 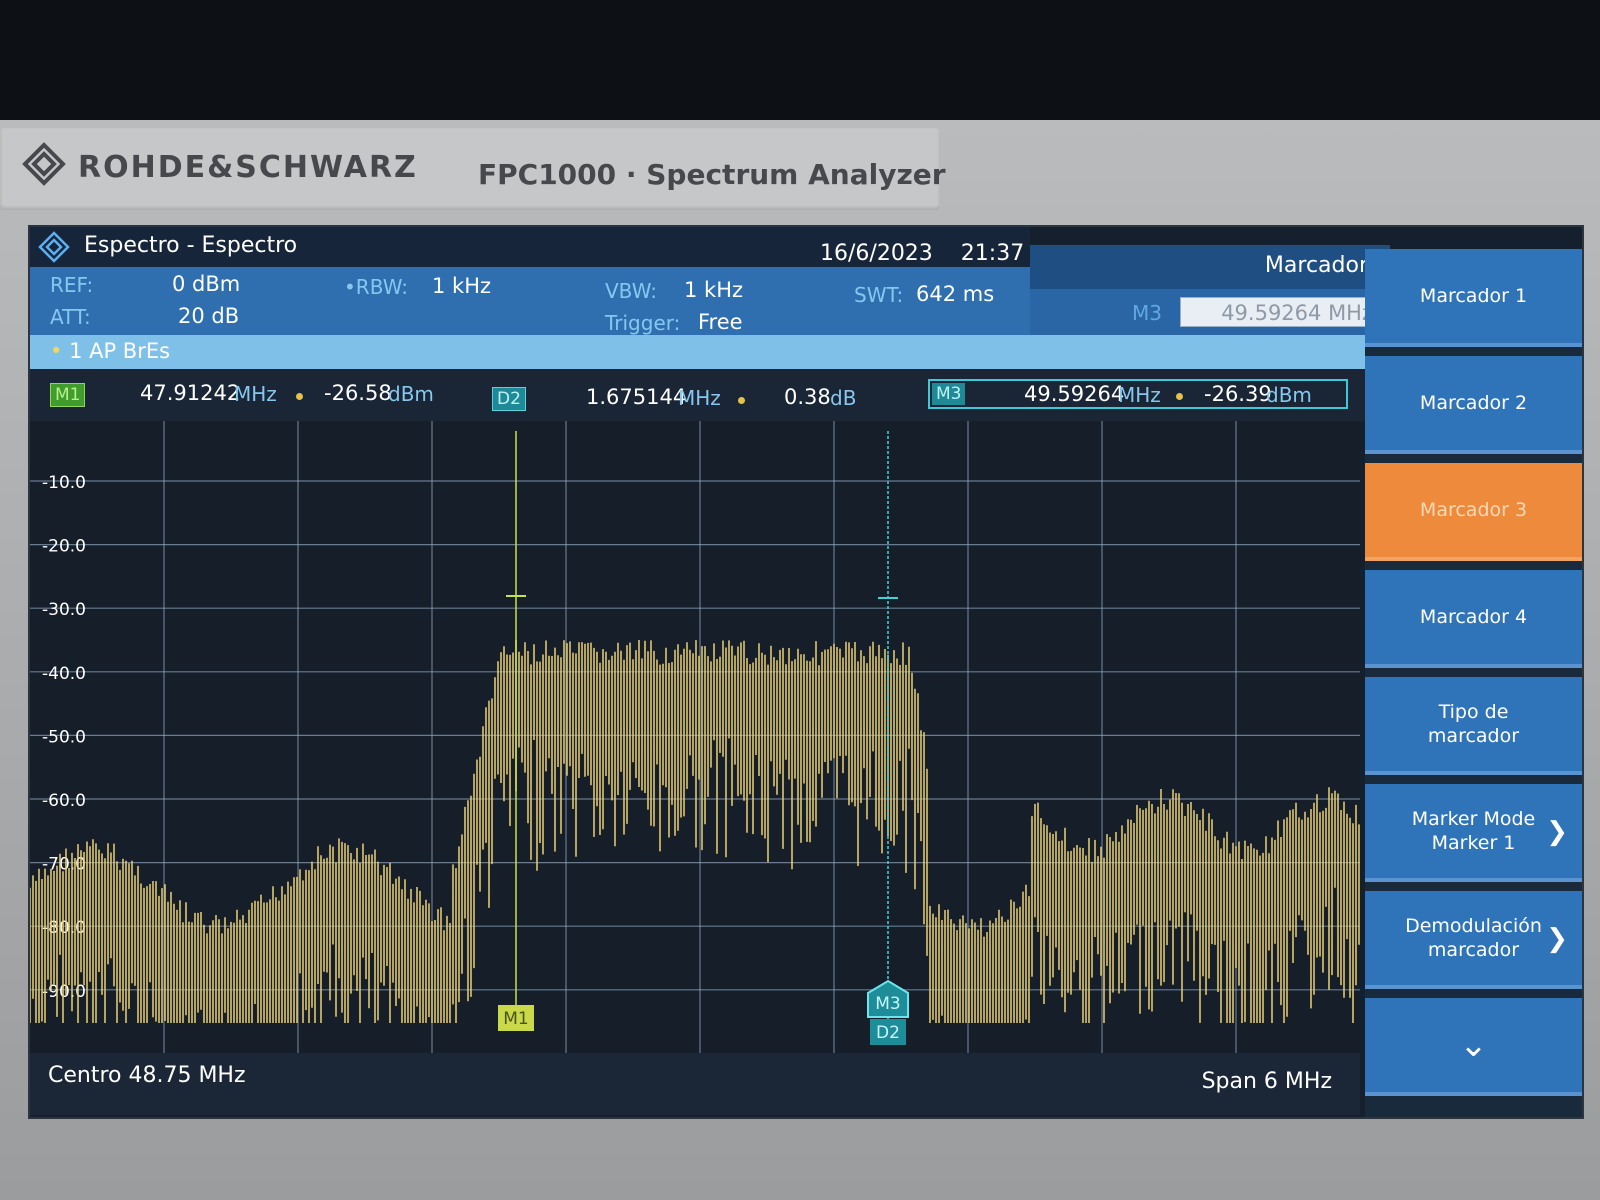 I want to click on att-label: ATT:, so click(x=70, y=317).